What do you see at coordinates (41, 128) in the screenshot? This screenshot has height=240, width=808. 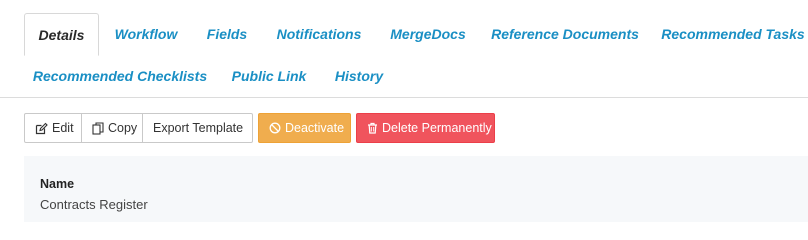 I see `edit-icon` at bounding box center [41, 128].